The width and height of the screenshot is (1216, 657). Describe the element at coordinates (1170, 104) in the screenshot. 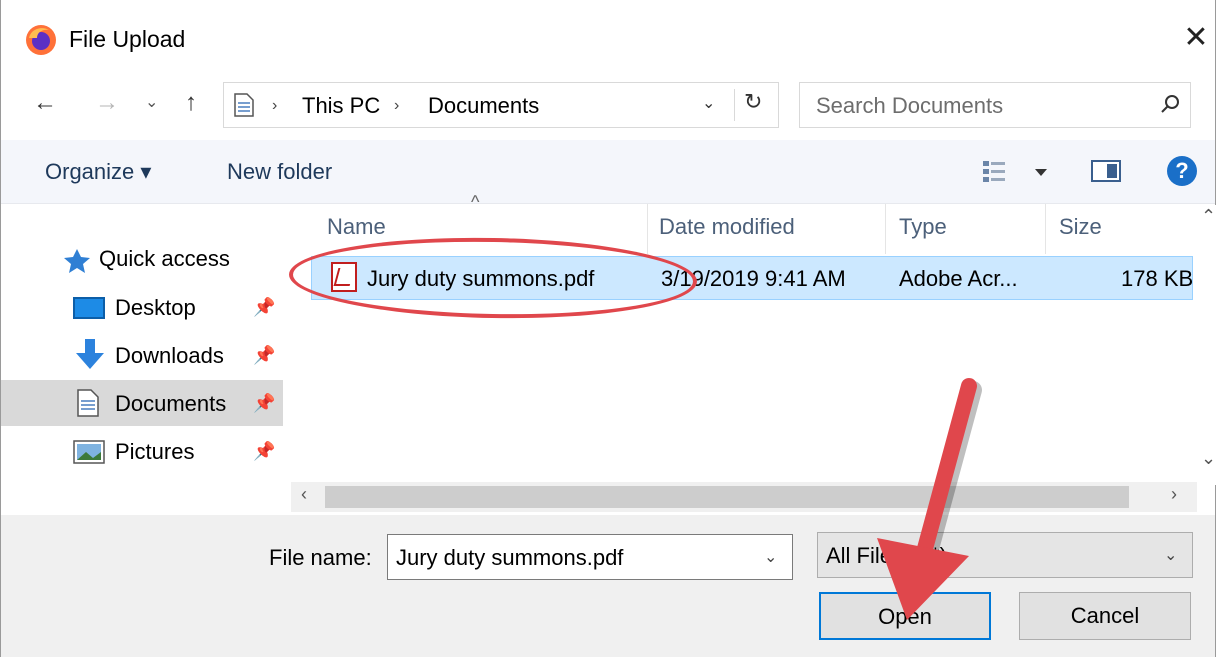

I see `search-icon` at that location.